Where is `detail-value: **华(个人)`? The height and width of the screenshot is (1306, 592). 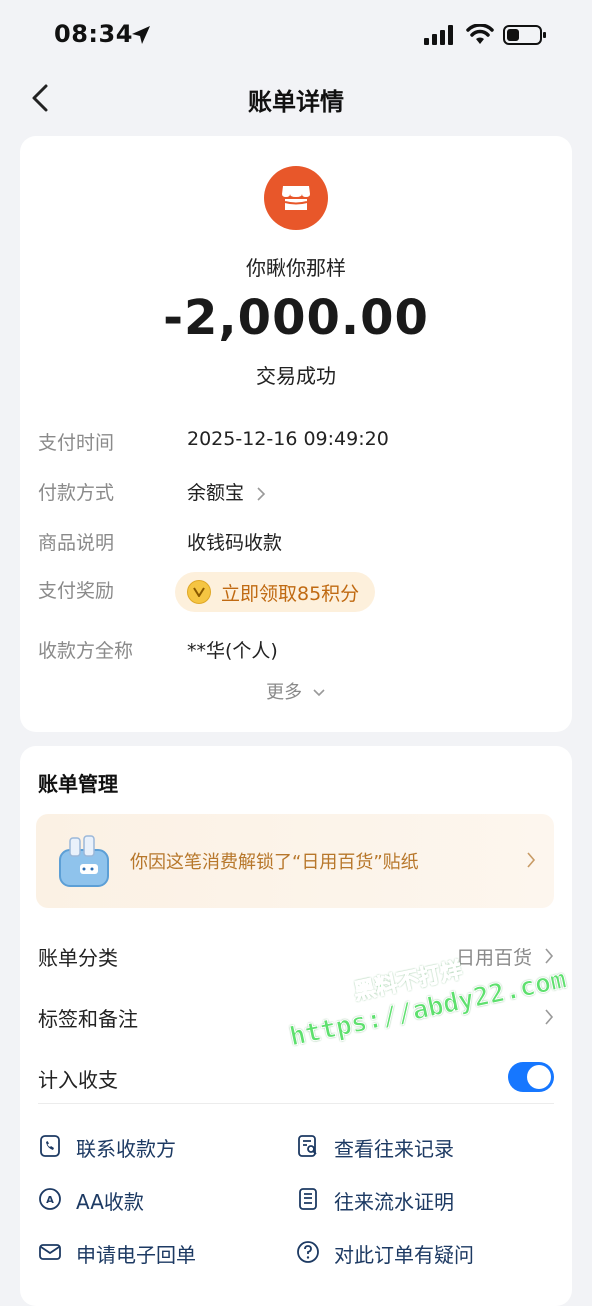 detail-value: **华(个人) is located at coordinates (232, 651).